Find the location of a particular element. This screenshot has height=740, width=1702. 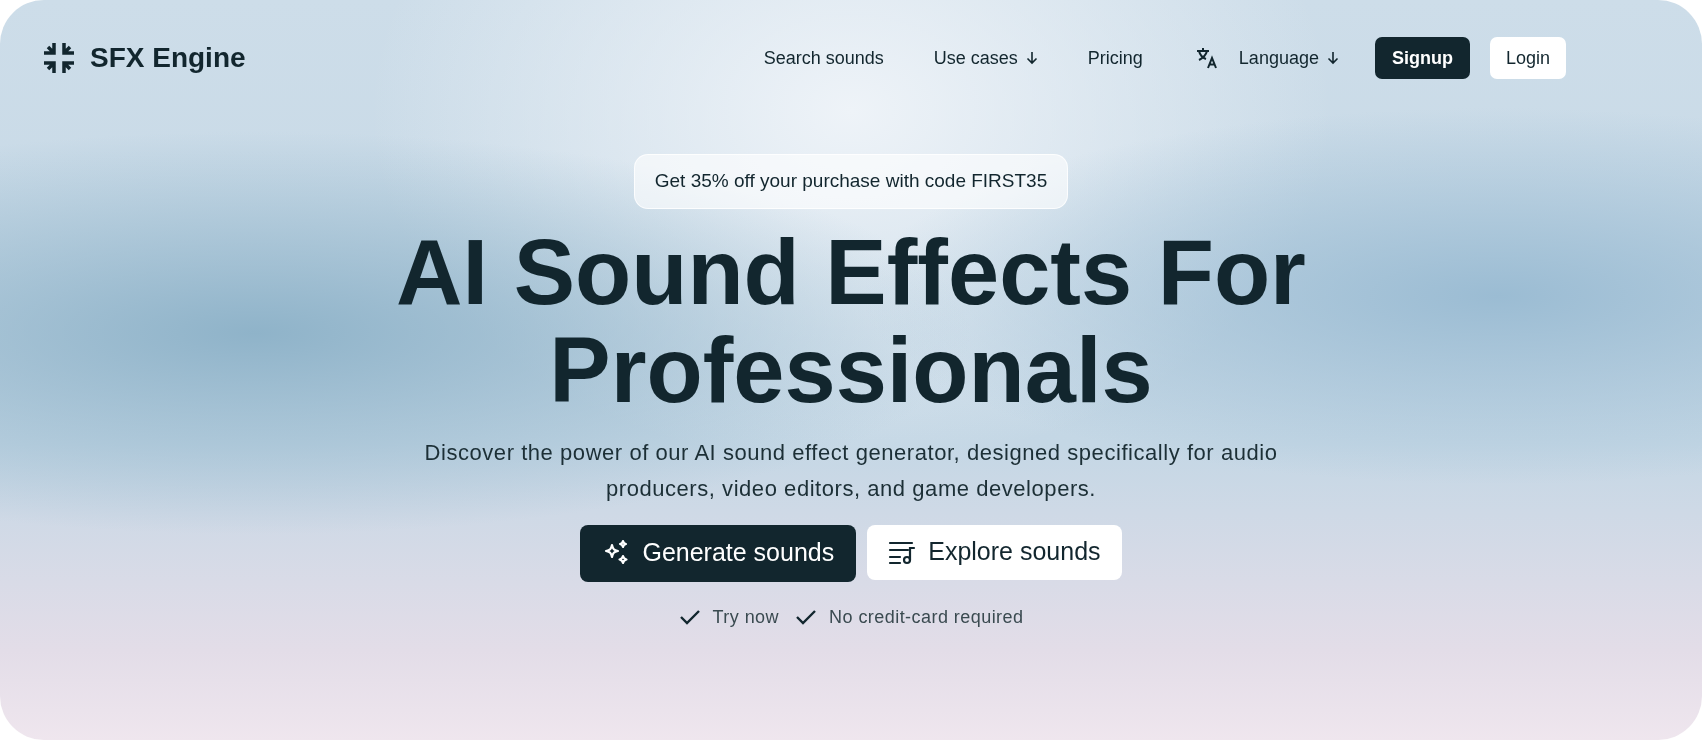

explore-button: Explore sounds is located at coordinates (994, 552).